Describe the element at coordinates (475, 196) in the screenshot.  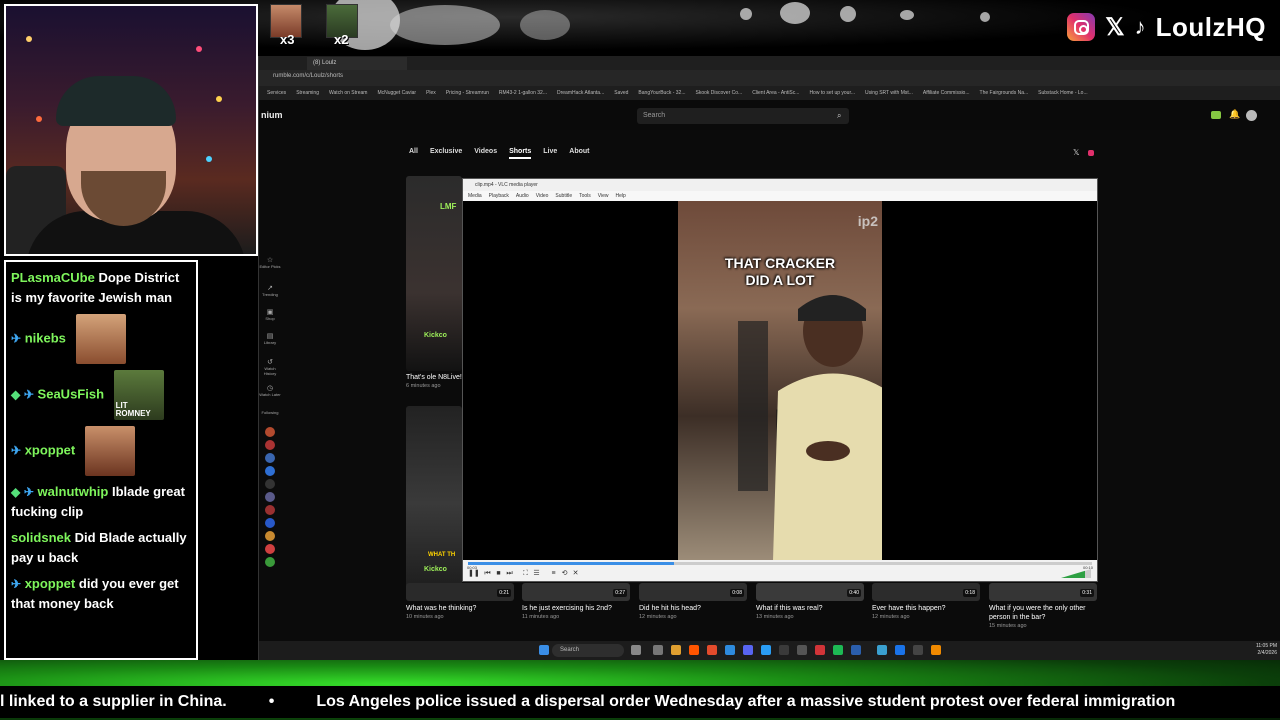
I see `vlc-menu-item: Media` at that location.